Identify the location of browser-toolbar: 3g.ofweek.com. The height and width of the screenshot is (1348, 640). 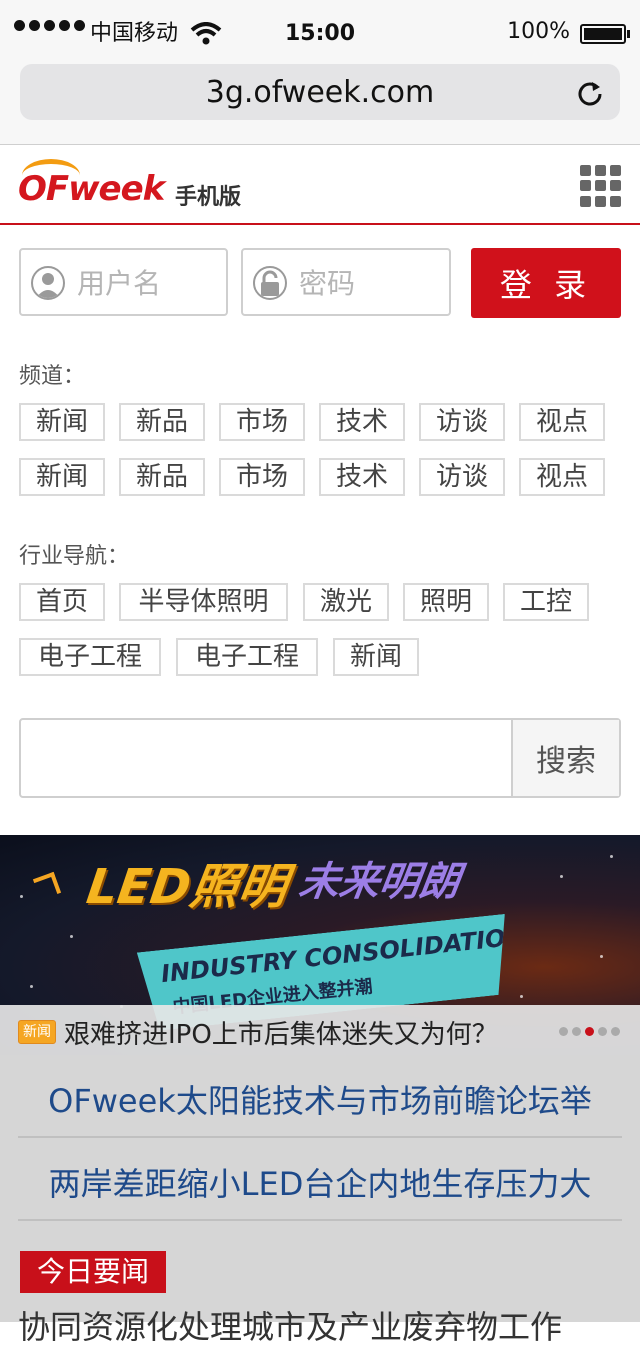
(320, 100).